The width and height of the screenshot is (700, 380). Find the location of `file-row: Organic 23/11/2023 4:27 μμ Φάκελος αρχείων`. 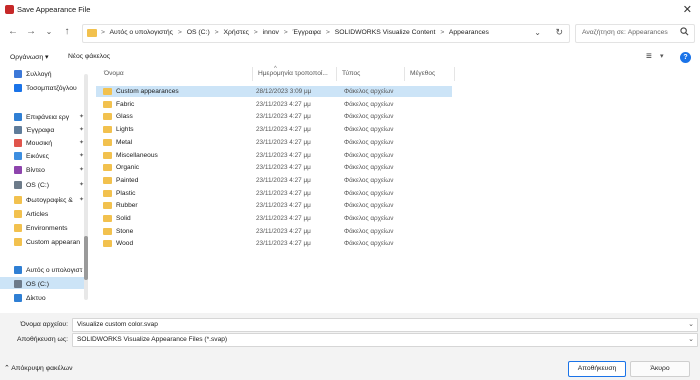

file-row: Organic 23/11/2023 4:27 μμ Φάκελος αρχείων is located at coordinates (274, 167).